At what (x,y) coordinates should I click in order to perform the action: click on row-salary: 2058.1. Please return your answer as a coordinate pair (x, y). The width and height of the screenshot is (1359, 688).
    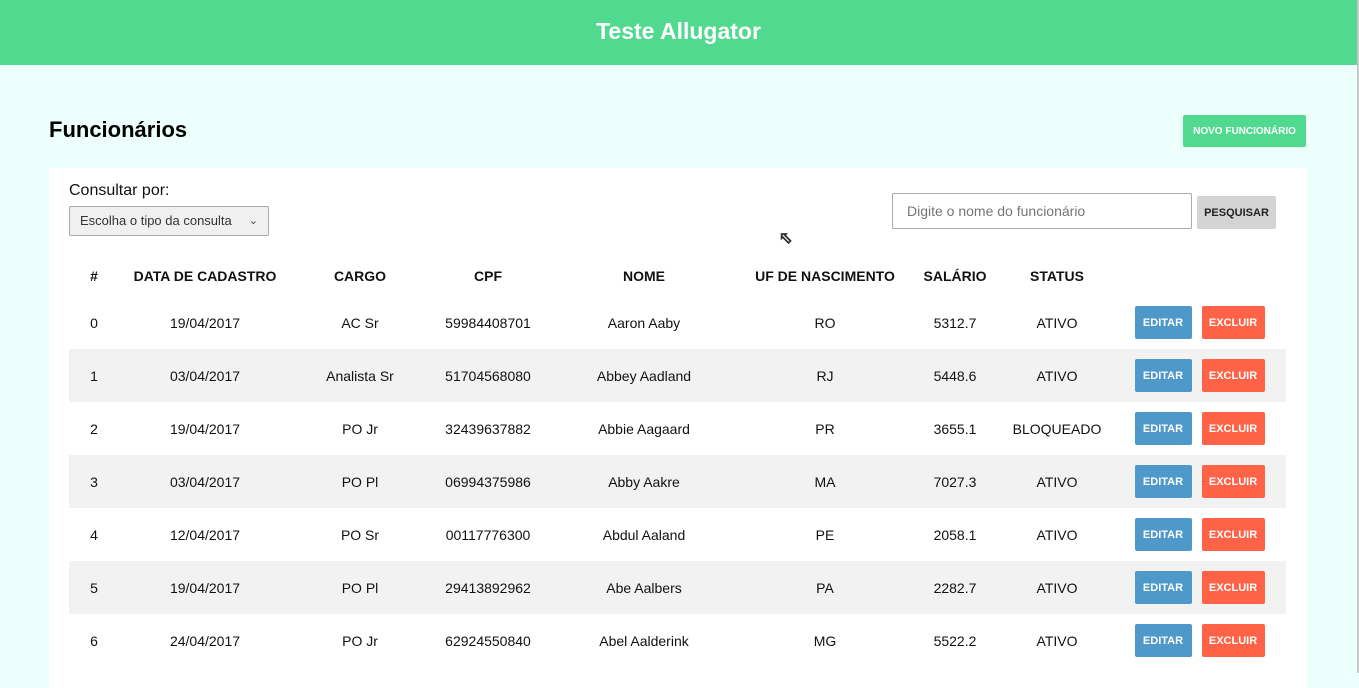
    Looking at the image, I should click on (955, 534).